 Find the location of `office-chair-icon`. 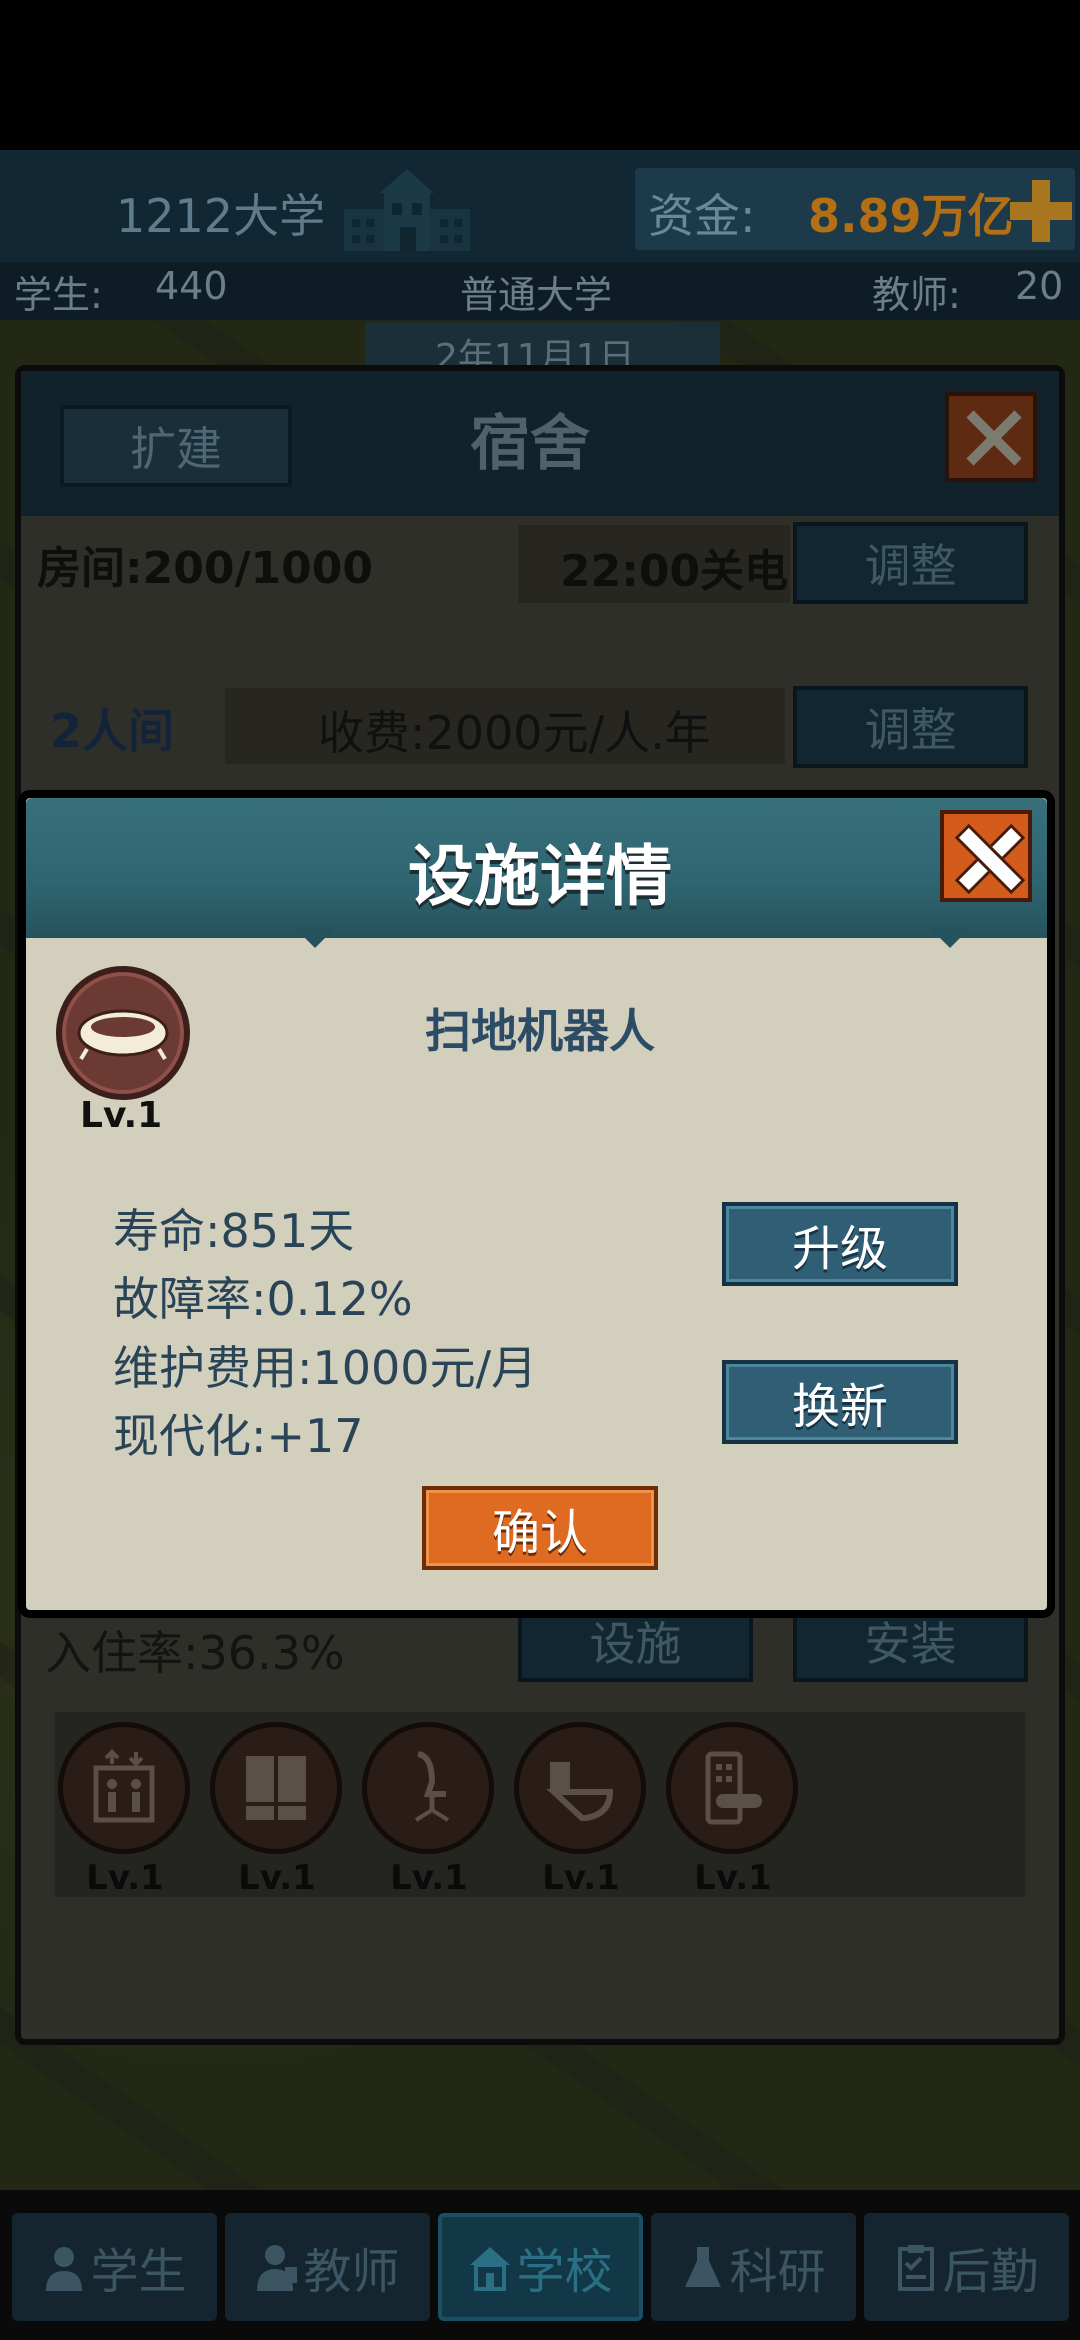

office-chair-icon is located at coordinates (428, 1788).